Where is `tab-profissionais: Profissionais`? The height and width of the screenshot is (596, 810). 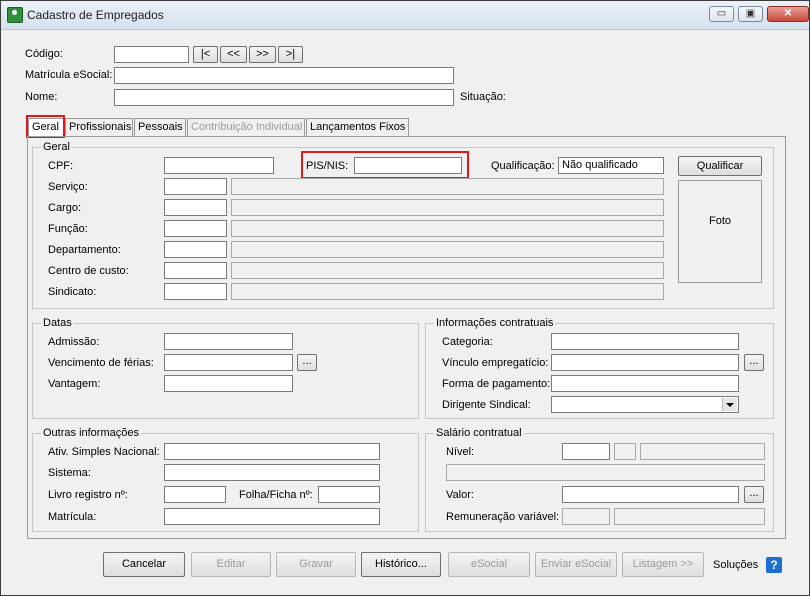
tab-profissionais: Profissionais is located at coordinates (99, 127).